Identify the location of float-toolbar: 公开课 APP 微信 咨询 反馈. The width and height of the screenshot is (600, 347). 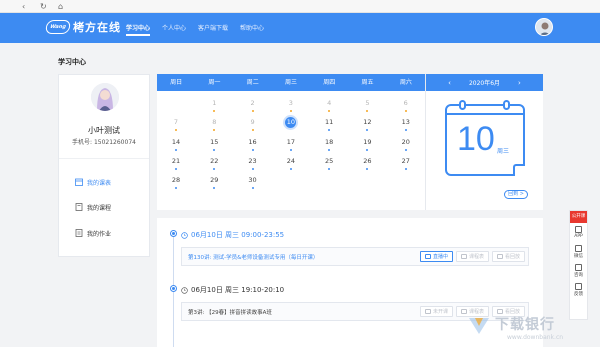
(578, 265).